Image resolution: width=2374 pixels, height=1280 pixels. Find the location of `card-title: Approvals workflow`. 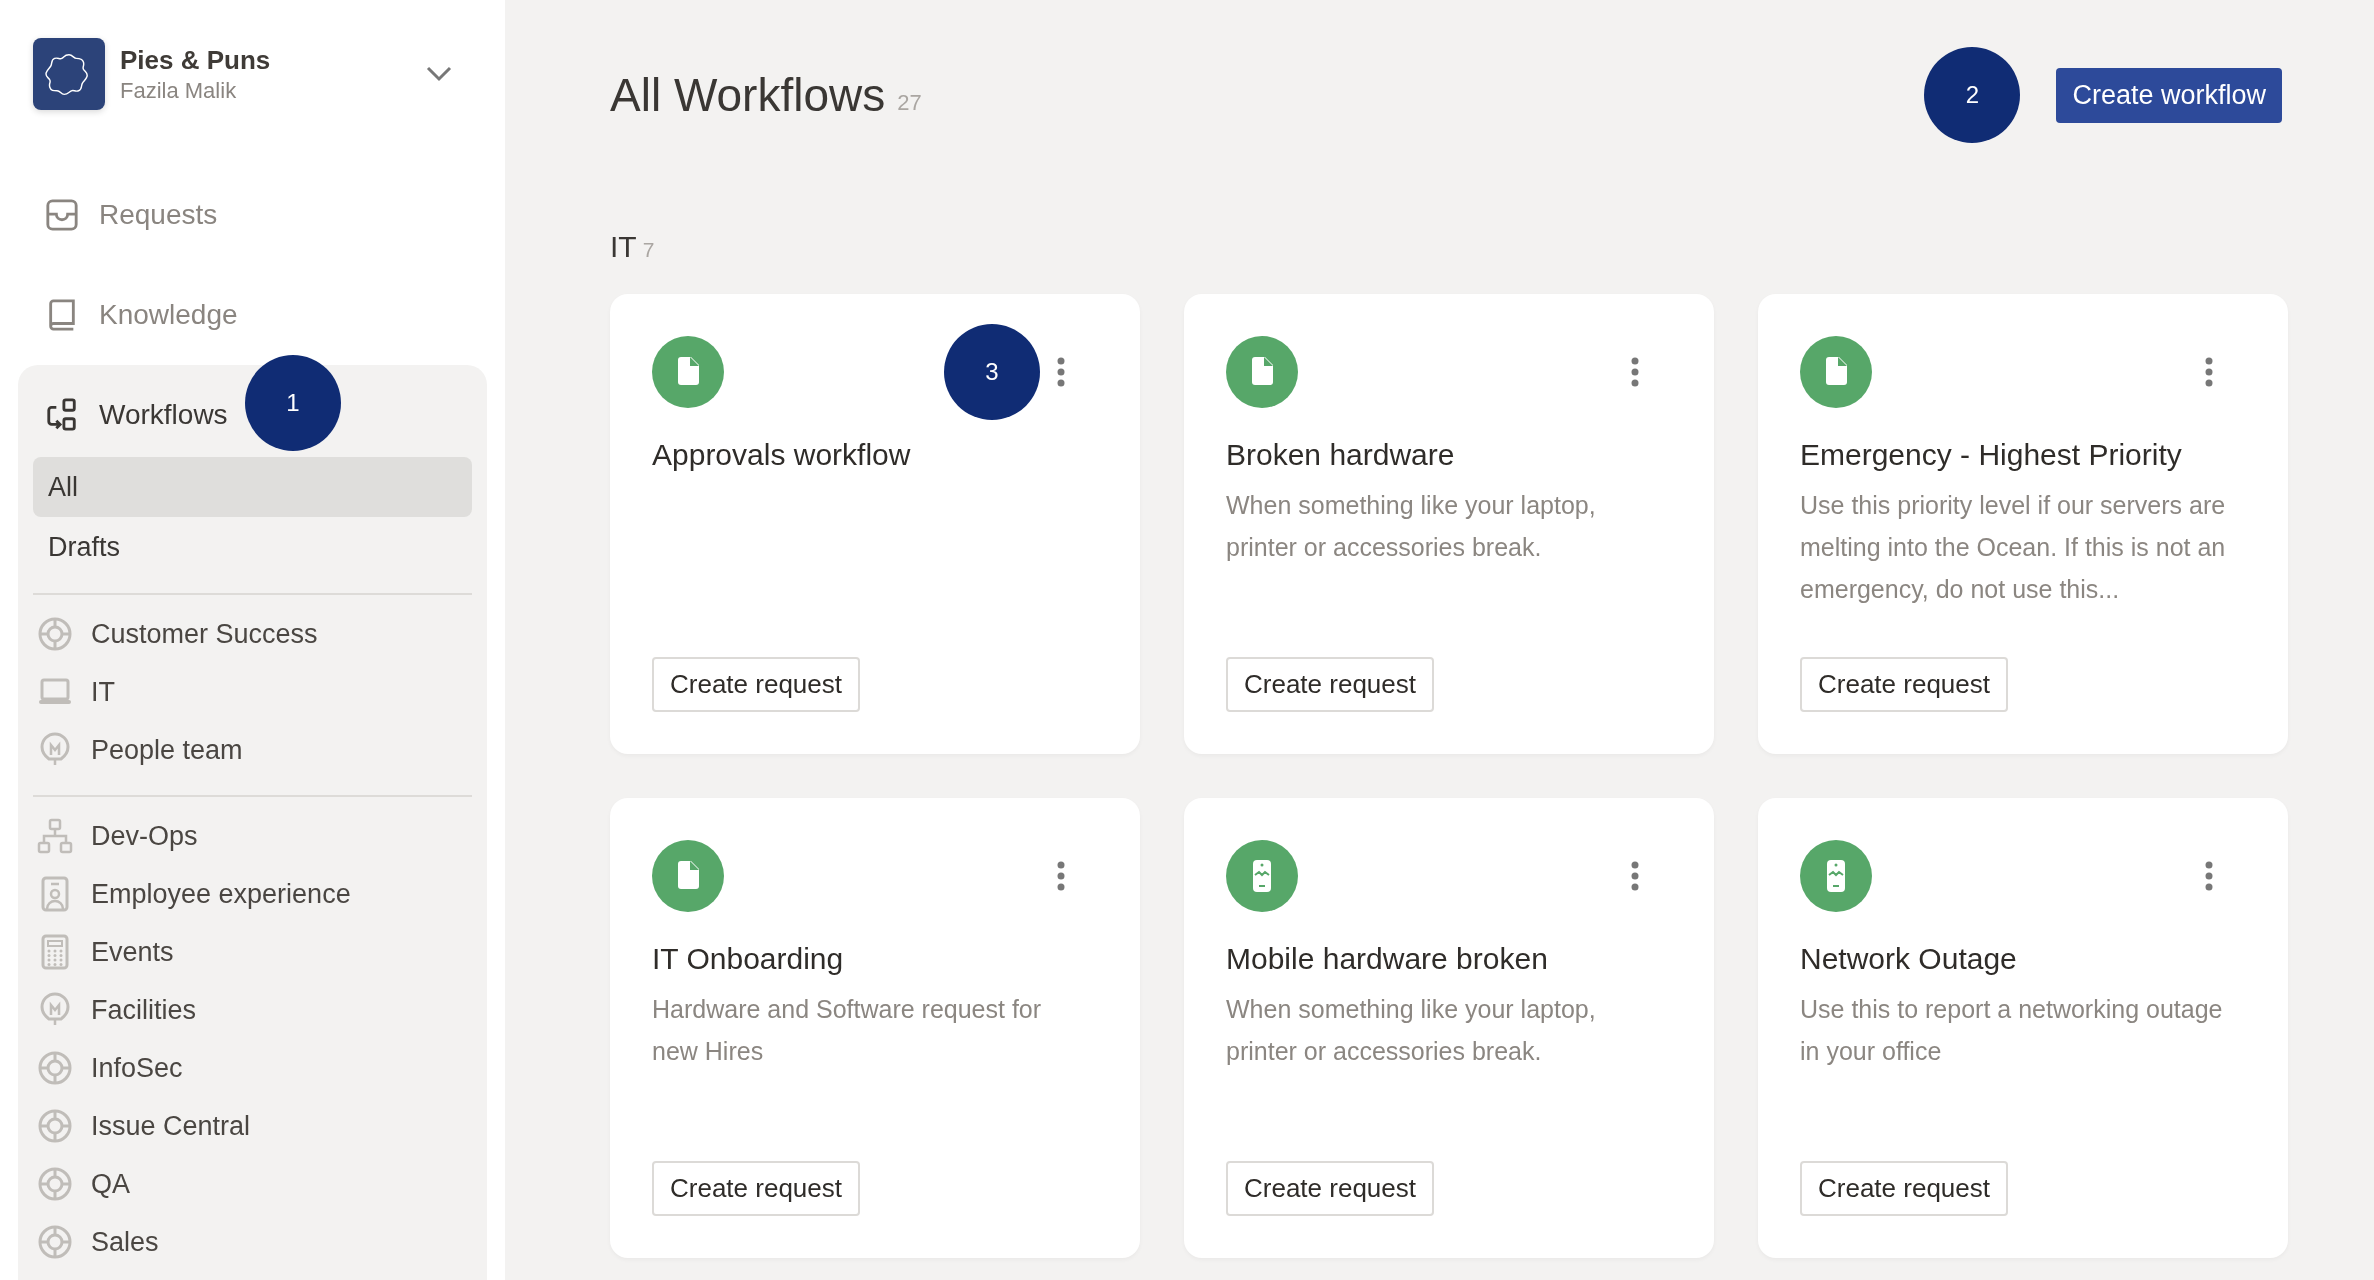

card-title: Approvals workflow is located at coordinates (782, 455).